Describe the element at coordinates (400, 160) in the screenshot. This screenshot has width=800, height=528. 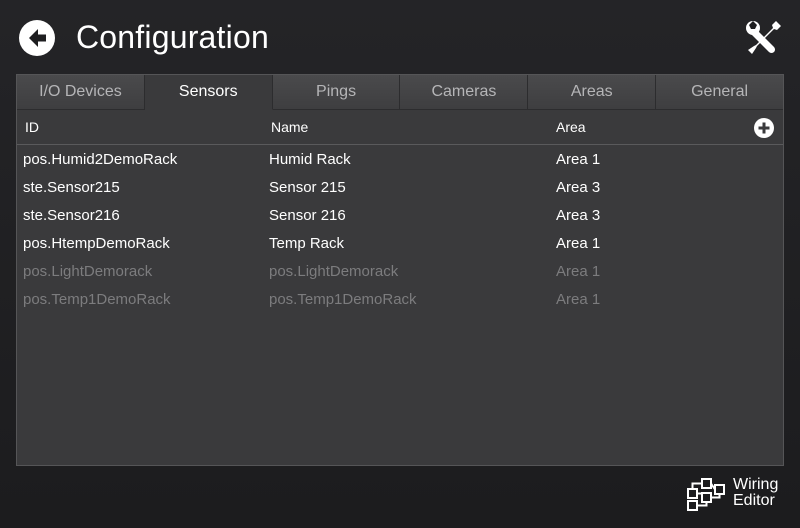
I see `table-row: pos.Humid2DemoRack Humid Rack Area 1` at that location.